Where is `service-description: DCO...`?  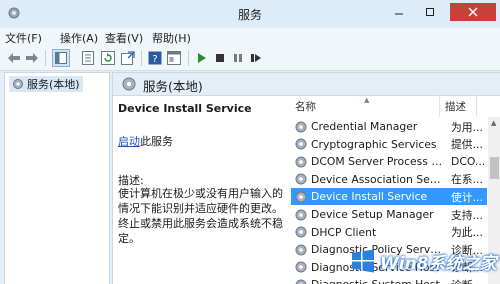 service-description: DCO... is located at coordinates (468, 162).